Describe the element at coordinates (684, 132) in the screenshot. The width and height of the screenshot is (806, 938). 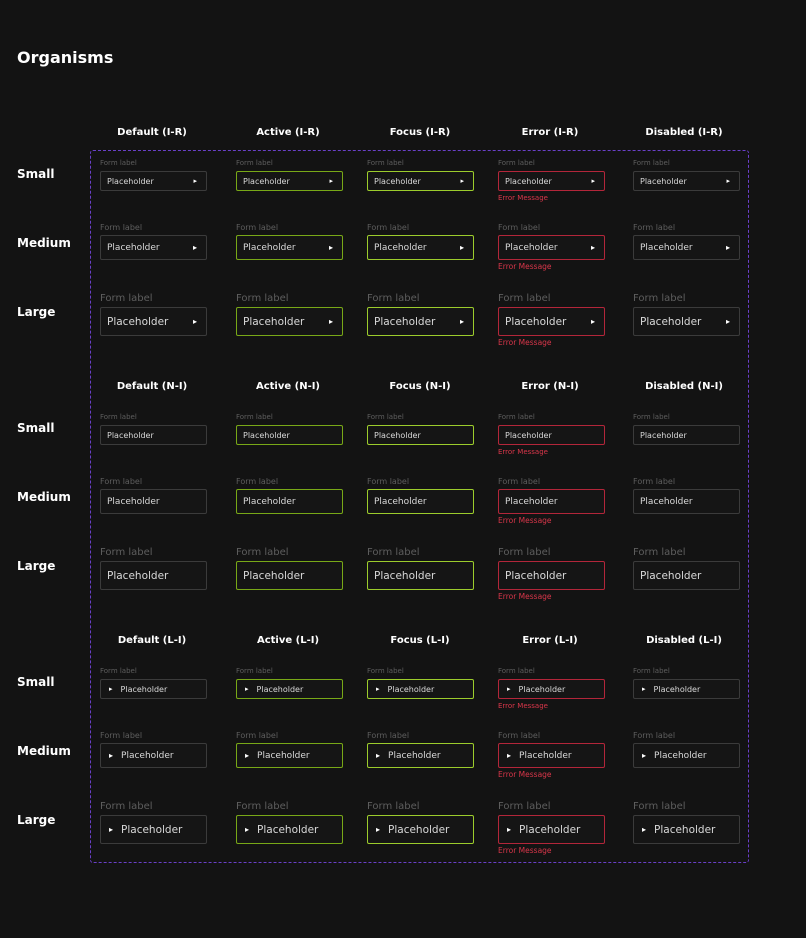
I see `column-header-disabled-ir: Disabled (I-R)` at that location.